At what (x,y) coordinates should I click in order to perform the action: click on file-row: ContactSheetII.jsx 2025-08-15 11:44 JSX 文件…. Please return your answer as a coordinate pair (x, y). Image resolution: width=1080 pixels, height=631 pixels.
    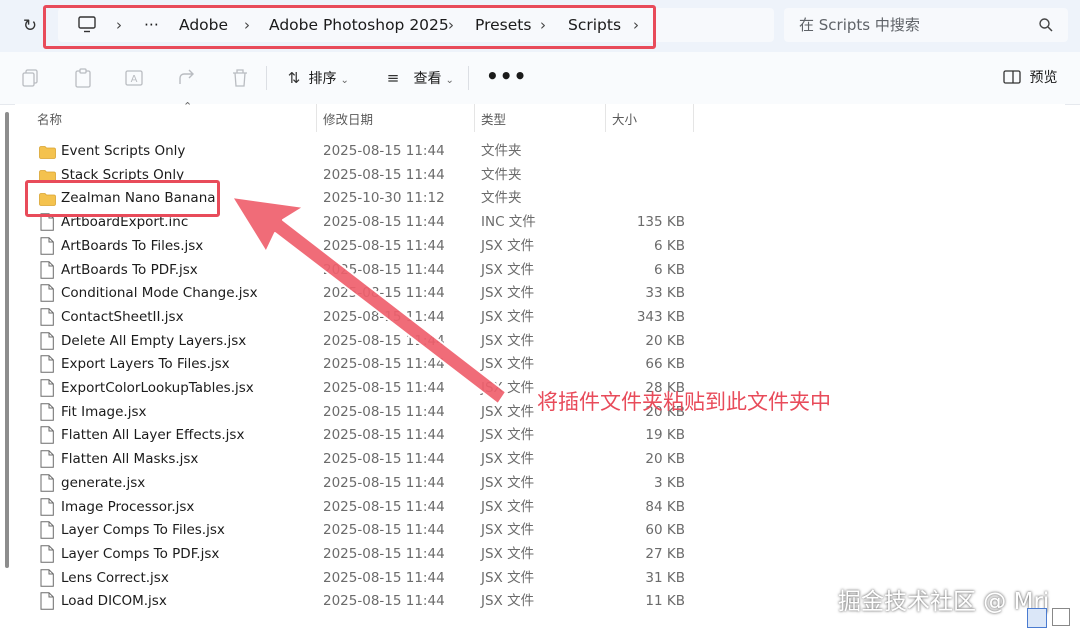
    Looking at the image, I should click on (540, 317).